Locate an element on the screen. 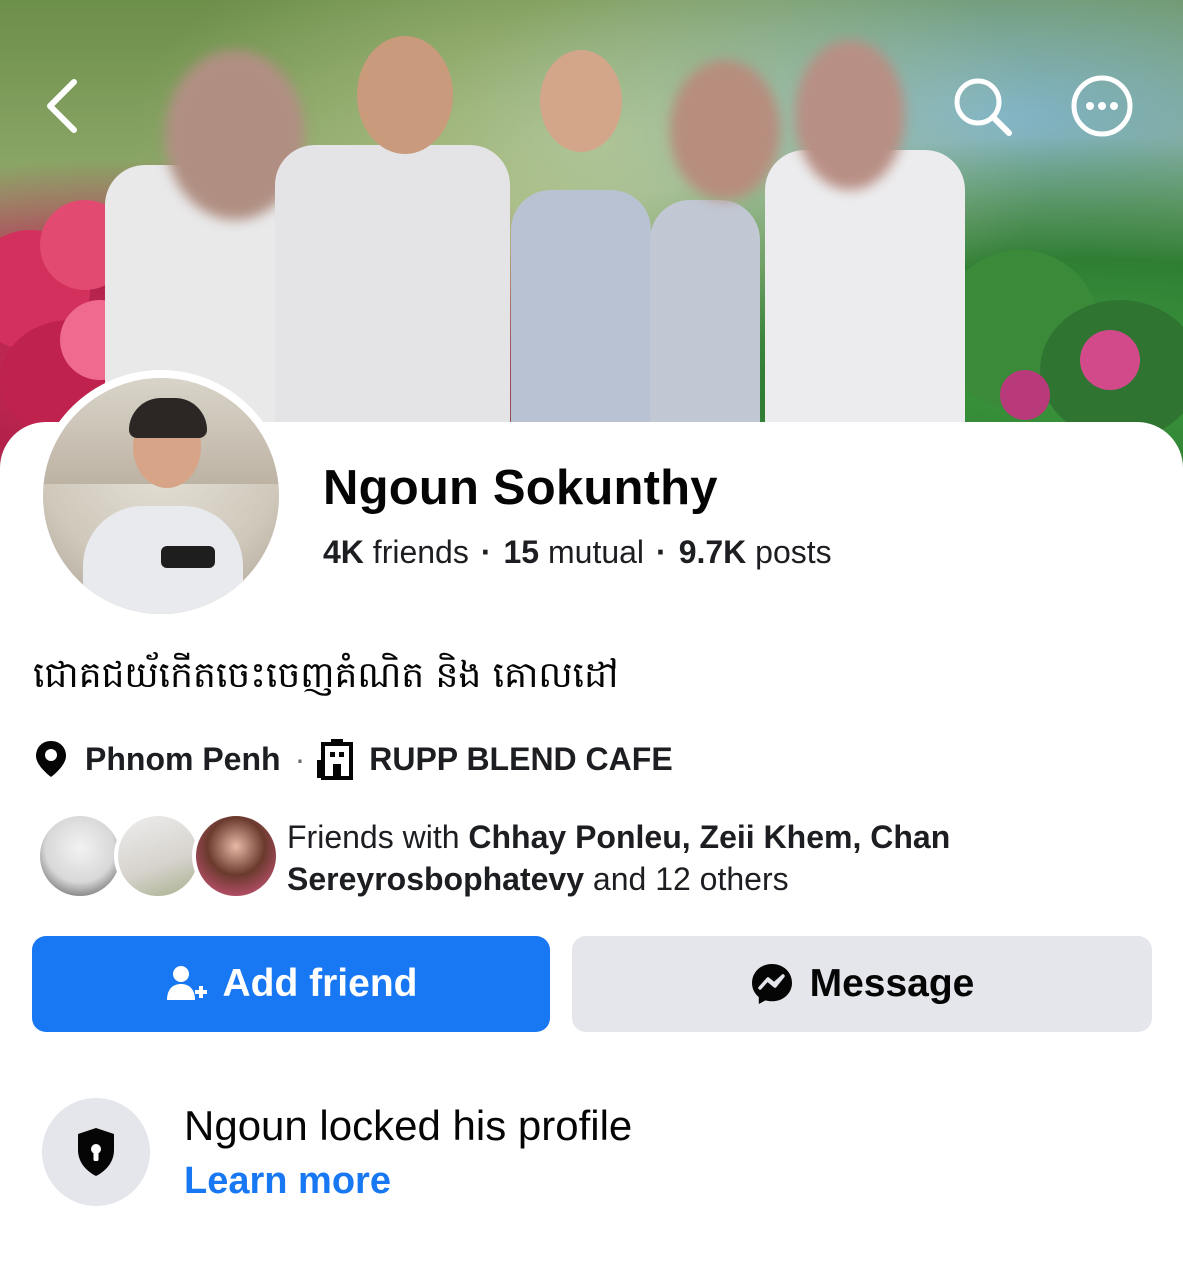 This screenshot has width=1183, height=1280. profile-avatar is located at coordinates (161, 496).